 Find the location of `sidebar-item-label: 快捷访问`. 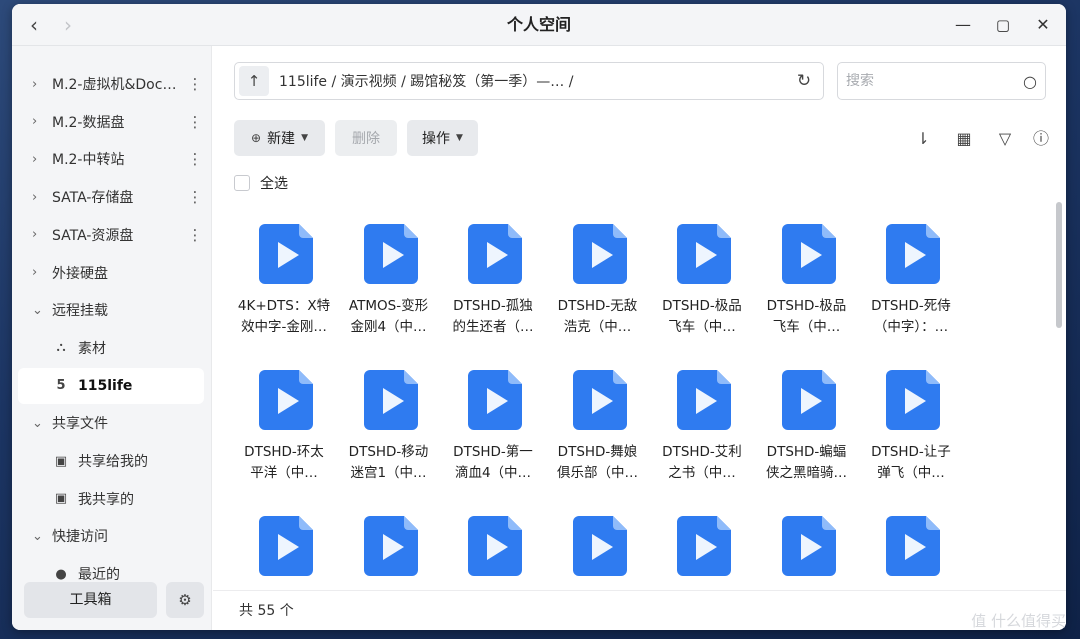

sidebar-item-label: 快捷访问 is located at coordinates (80, 537).